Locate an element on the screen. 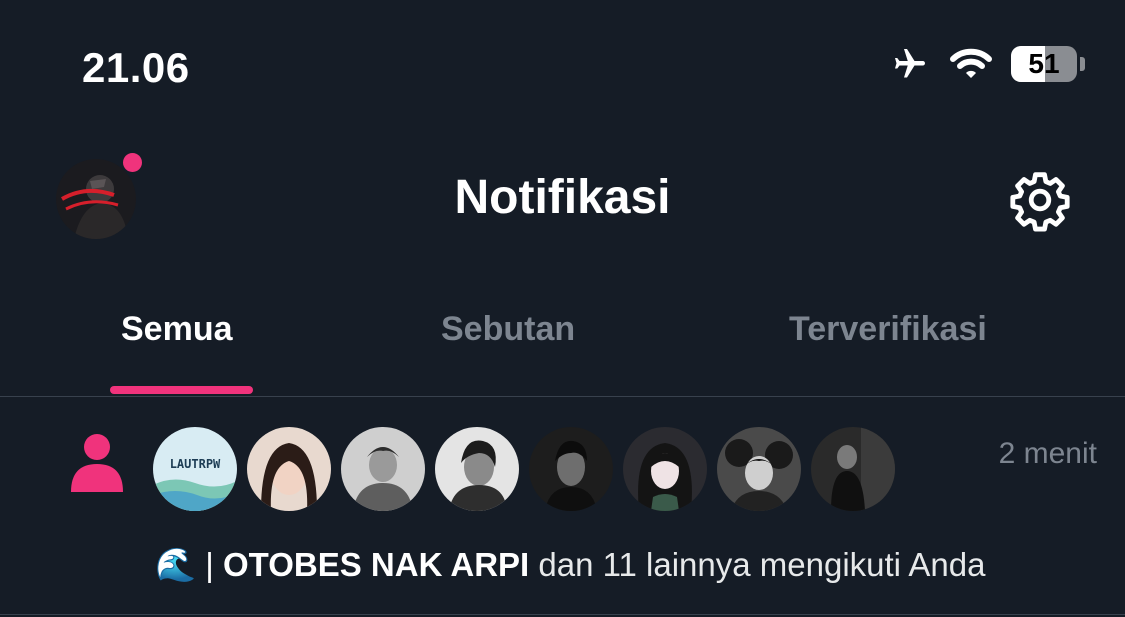 The image size is (1125, 617). lautrpw-logo-text: LAUTRPW is located at coordinates (195, 464).